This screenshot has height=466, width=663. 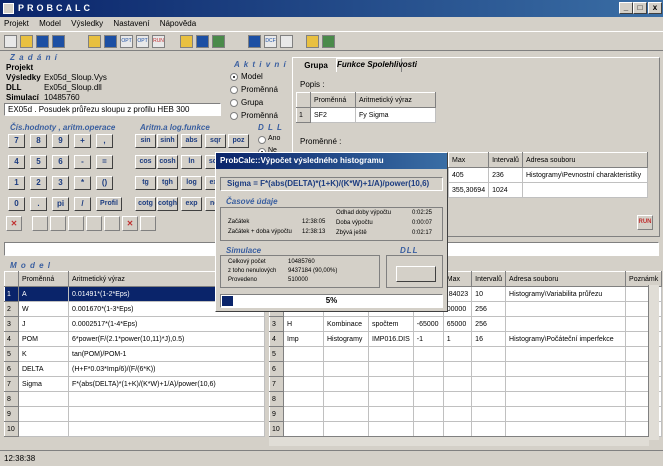 I want to click on var-cell-a: IMP016.DIS, so click(x=391, y=339).